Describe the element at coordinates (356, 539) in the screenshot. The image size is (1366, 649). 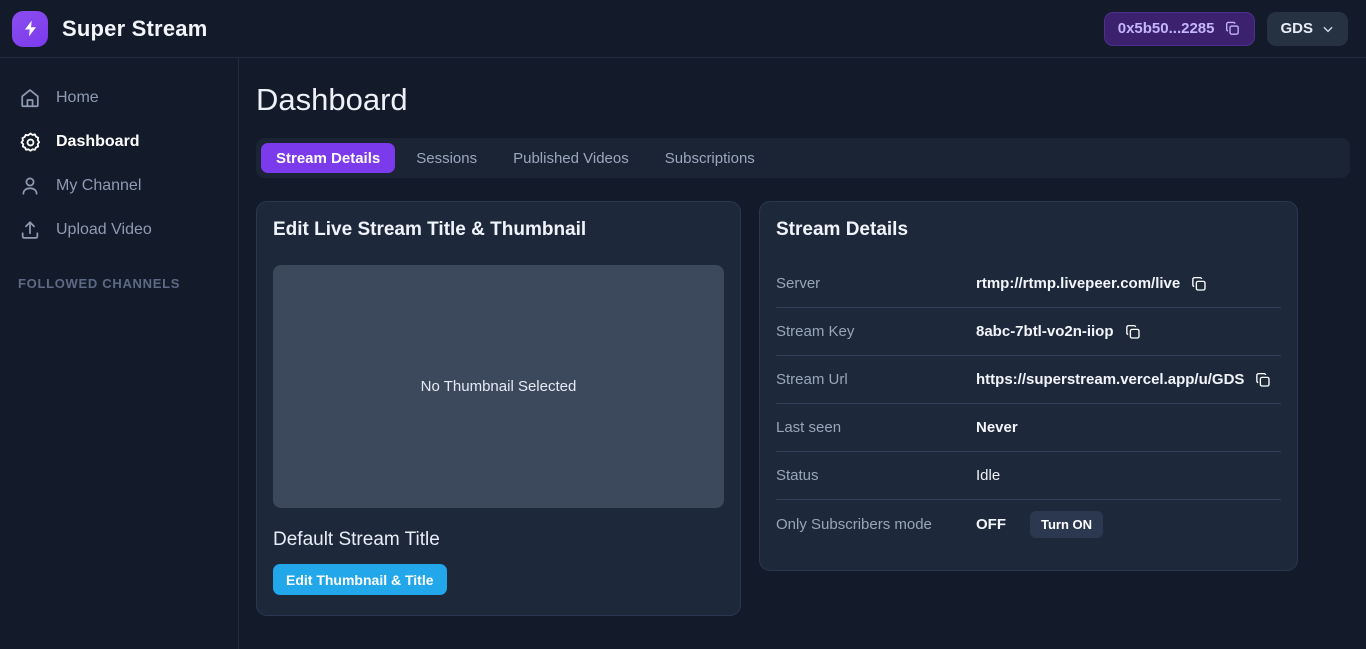
I see `stream-title-text: Default Stream Title` at that location.